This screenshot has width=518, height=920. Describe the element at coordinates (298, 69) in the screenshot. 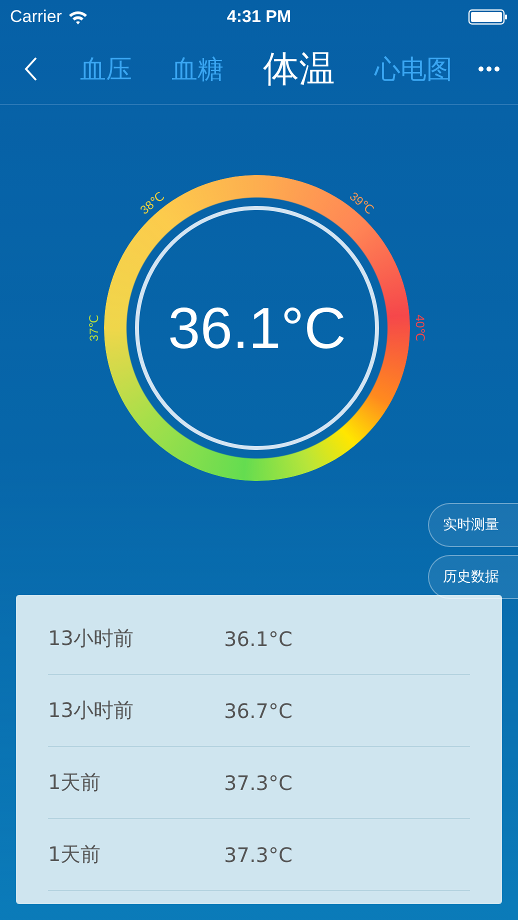

I see `tab: 体温` at that location.